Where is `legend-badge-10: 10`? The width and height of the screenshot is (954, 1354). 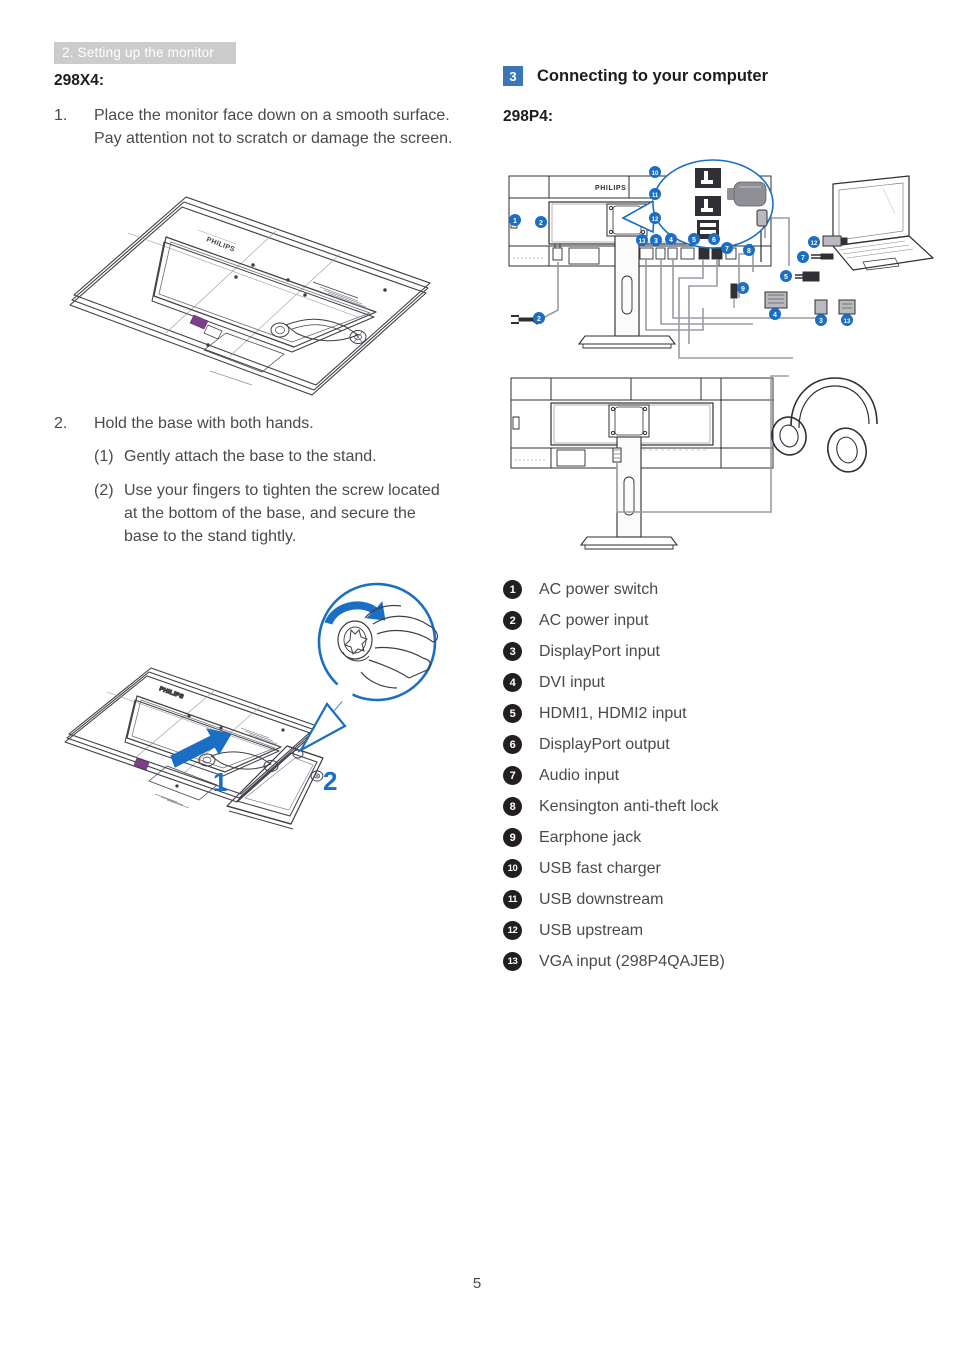
legend-badge-10: 10 is located at coordinates (512, 868).